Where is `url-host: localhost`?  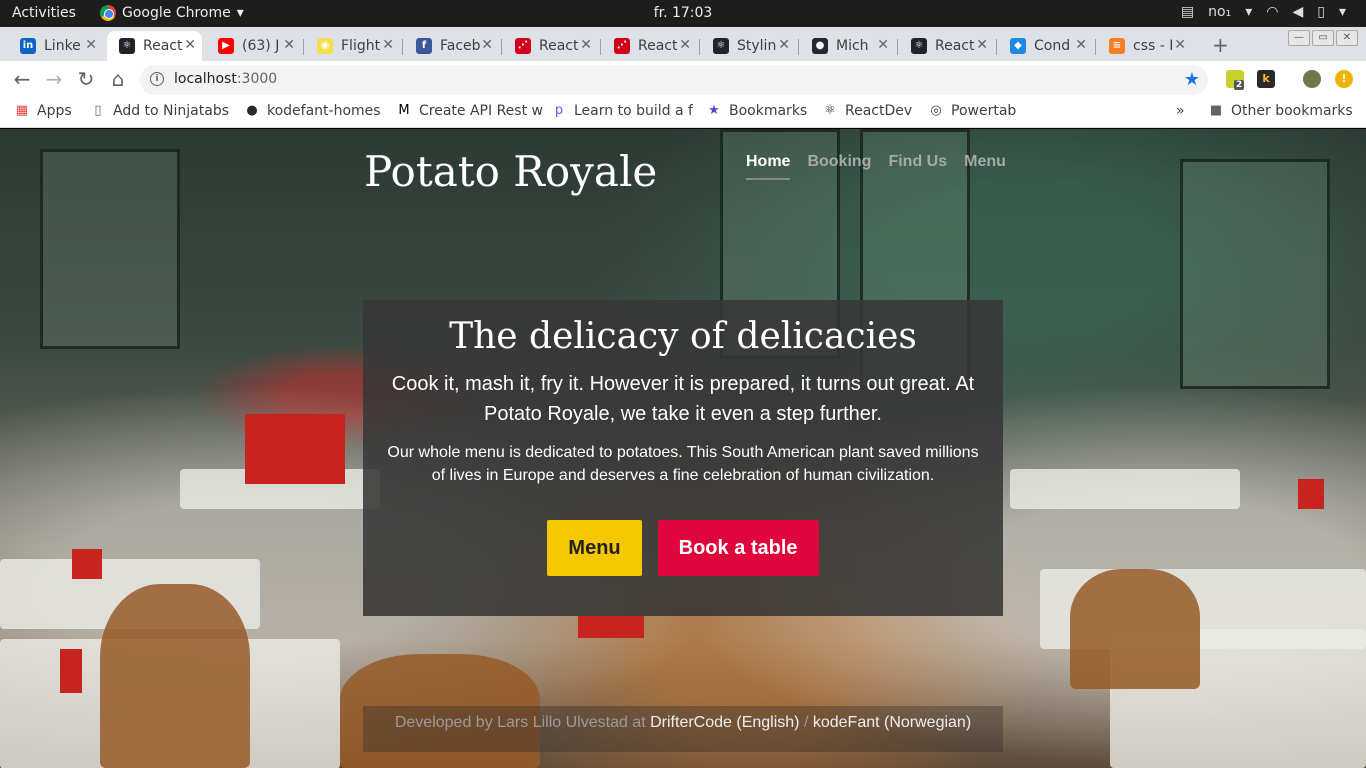
url-host: localhost is located at coordinates (205, 79).